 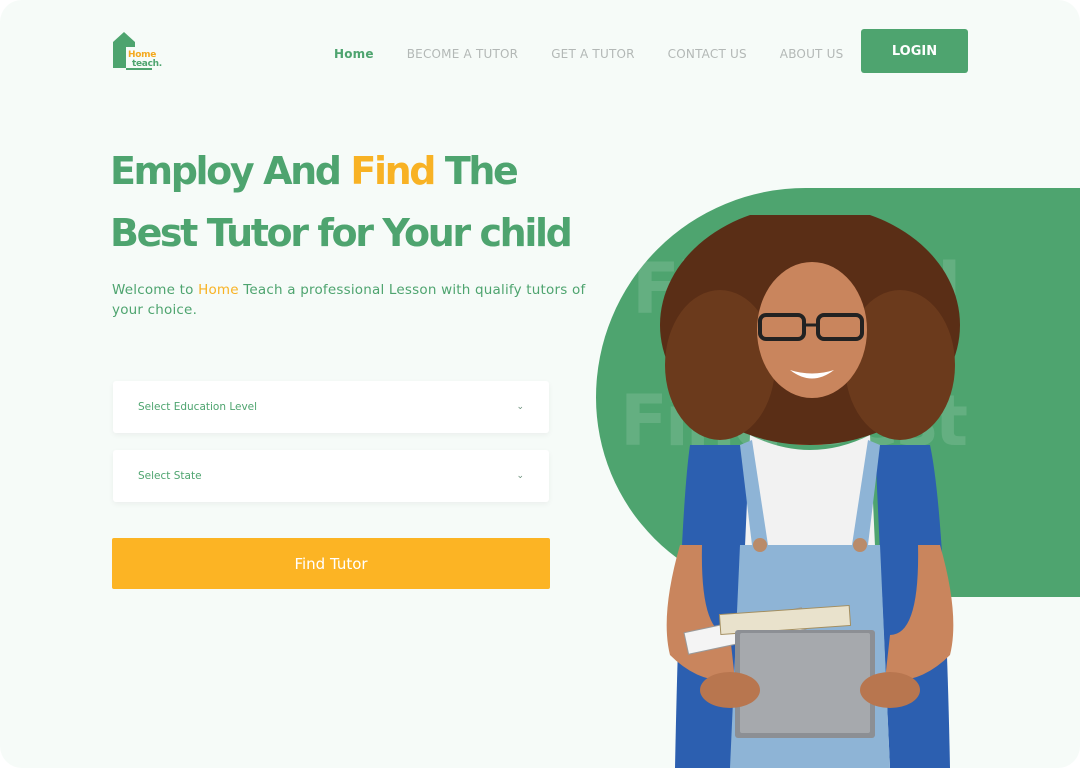 What do you see at coordinates (198, 407) in the screenshot?
I see `education-level-placeholder: Select Education Level` at bounding box center [198, 407].